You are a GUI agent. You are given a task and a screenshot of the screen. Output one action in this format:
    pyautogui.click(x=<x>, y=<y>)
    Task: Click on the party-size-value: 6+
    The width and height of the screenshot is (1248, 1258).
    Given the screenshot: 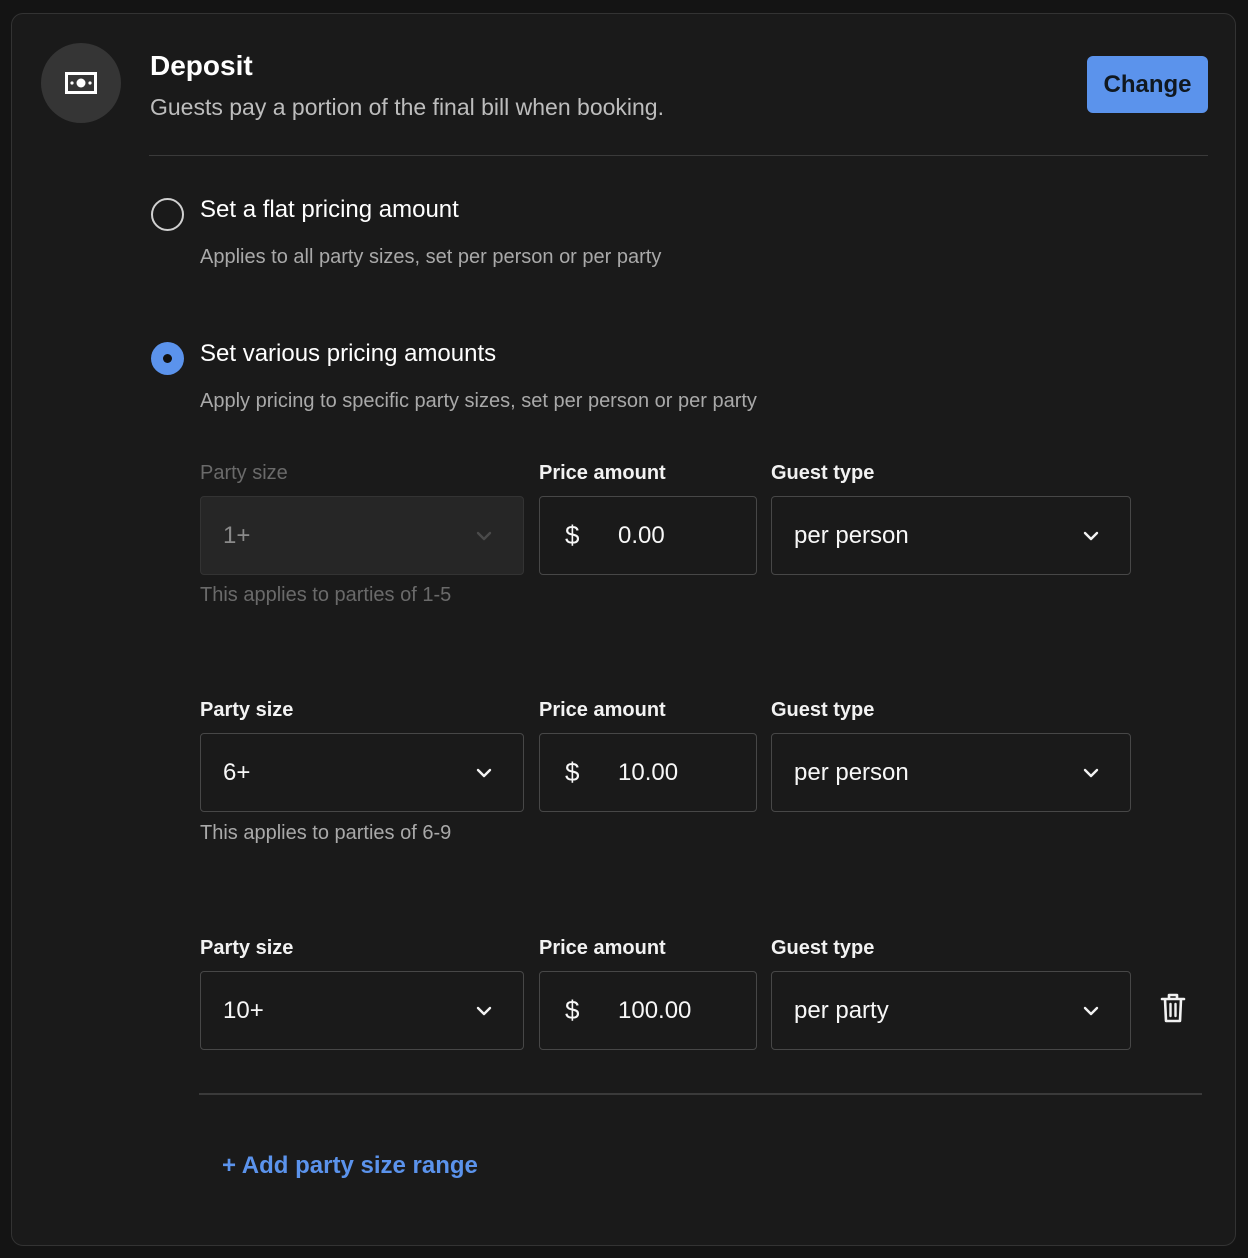 What is the action you would take?
    pyautogui.click(x=237, y=772)
    